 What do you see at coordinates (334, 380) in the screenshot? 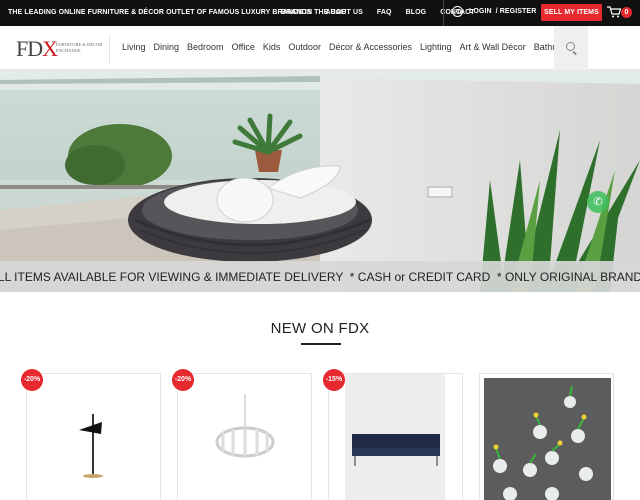
I see `discount-badge: -15%` at bounding box center [334, 380].